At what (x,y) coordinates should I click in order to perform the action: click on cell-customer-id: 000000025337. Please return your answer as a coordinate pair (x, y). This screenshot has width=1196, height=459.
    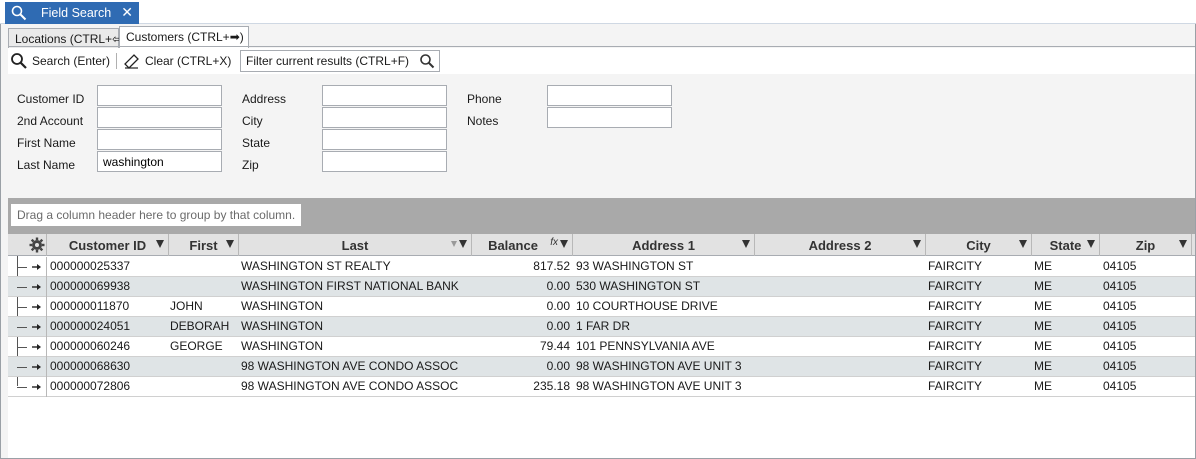
    Looking at the image, I should click on (108, 267).